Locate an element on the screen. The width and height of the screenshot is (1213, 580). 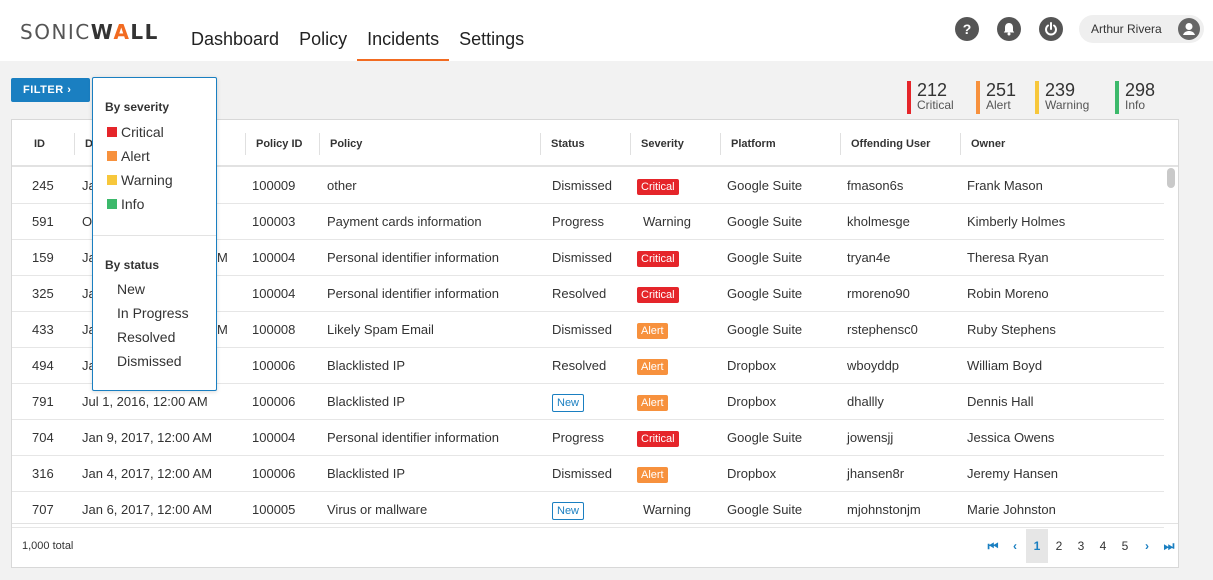
filter-button: FILTER › is located at coordinates (50, 90).